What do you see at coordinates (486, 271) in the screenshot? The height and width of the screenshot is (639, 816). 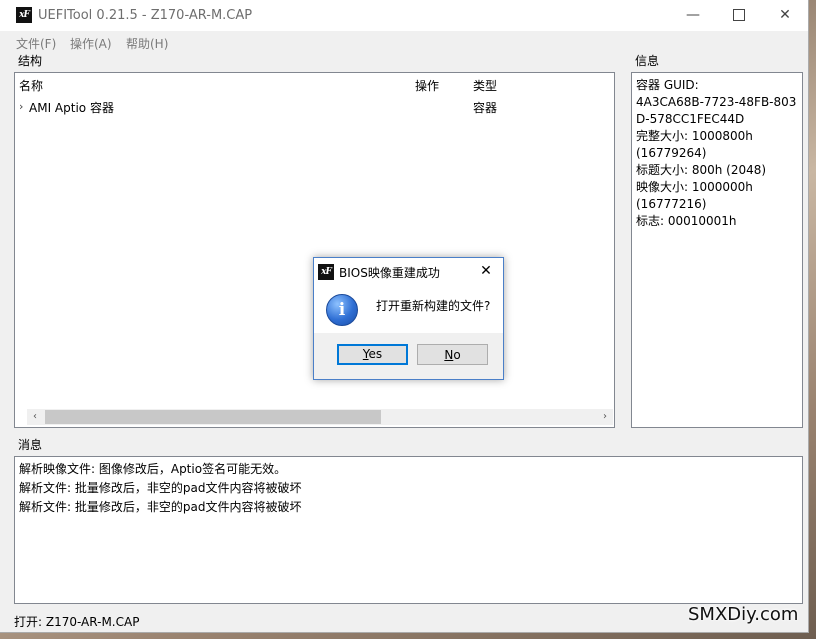 I see `dialog-close-button: ✕` at bounding box center [486, 271].